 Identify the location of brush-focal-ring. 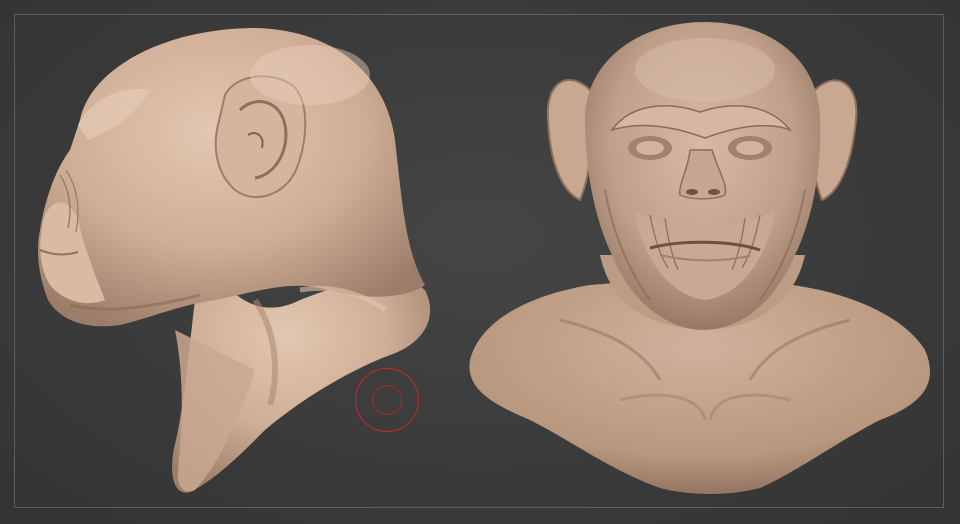
(387, 400).